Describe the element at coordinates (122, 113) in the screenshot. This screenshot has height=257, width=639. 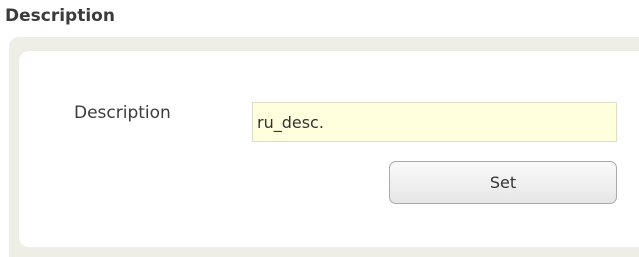
I see `description-label: Description` at that location.